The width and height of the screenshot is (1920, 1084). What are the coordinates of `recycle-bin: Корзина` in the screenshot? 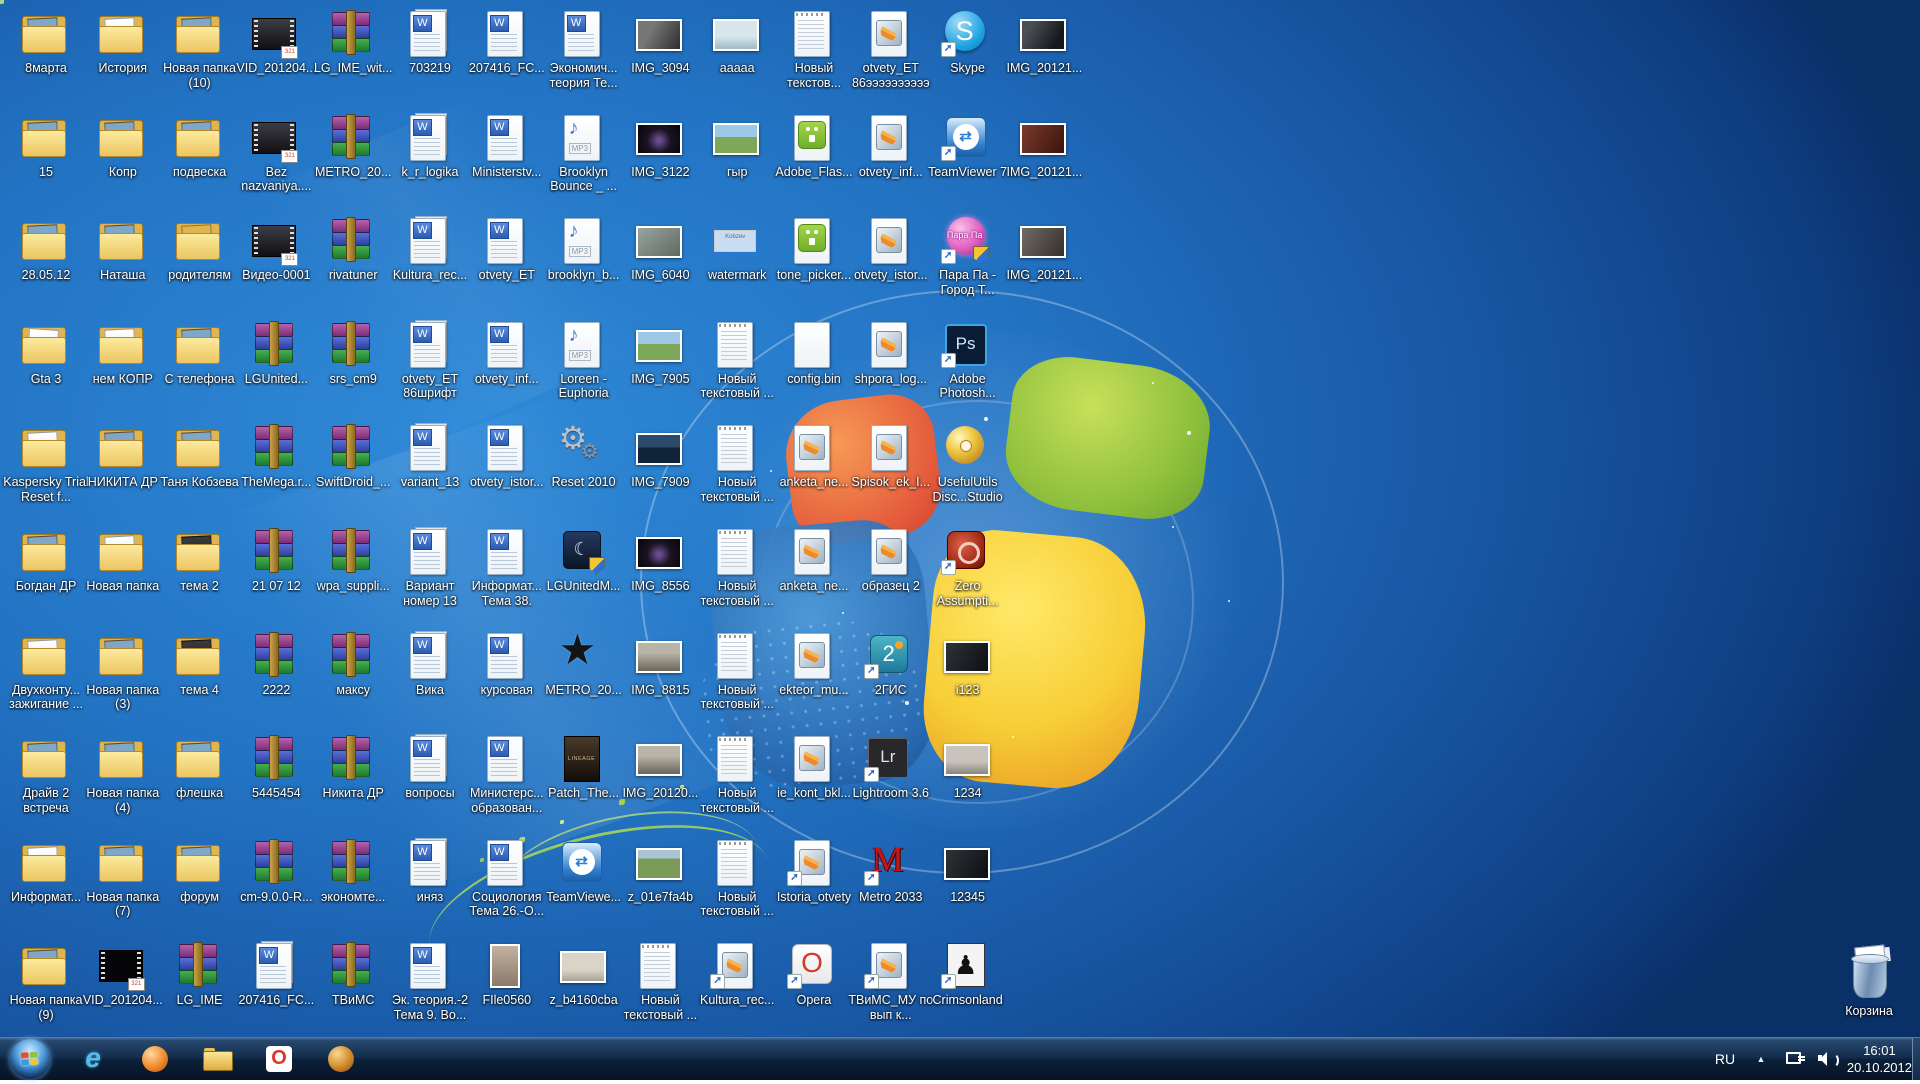 It's located at (1869, 982).